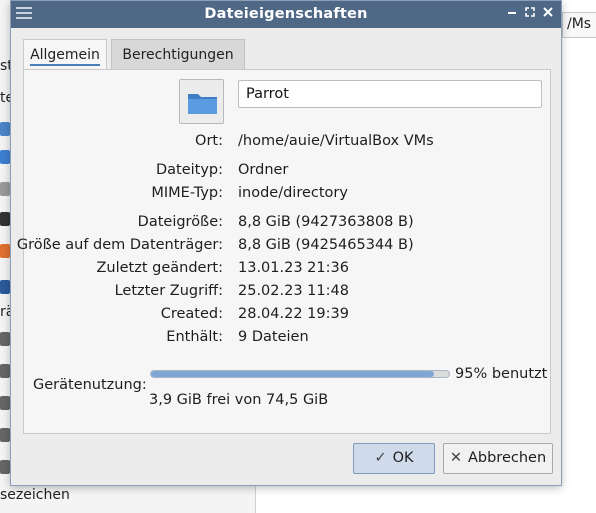  What do you see at coordinates (239, 400) in the screenshot?
I see `device-free-space: 3,9 GiB frei von 74,5 GiB` at bounding box center [239, 400].